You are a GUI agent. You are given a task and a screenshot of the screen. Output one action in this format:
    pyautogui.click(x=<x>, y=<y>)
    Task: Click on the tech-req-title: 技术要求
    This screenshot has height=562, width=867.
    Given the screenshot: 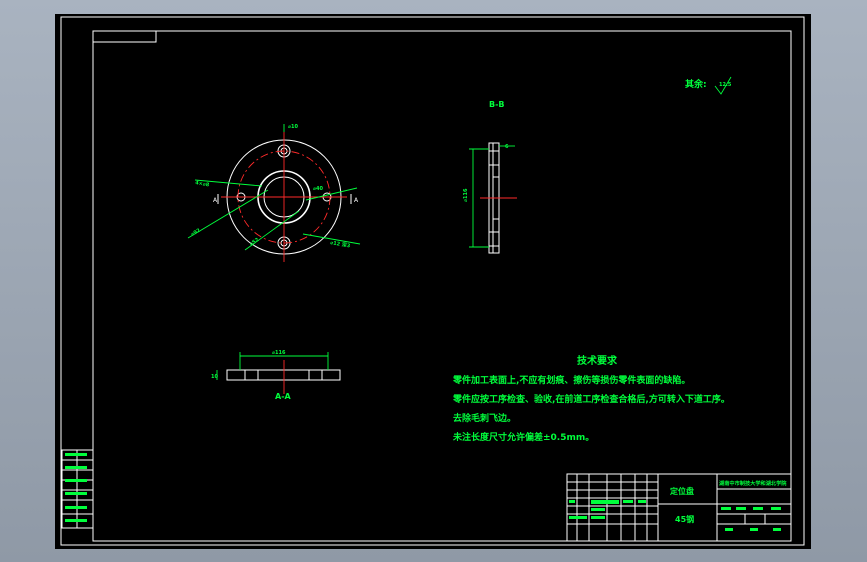 What is the action you would take?
    pyautogui.click(x=597, y=361)
    